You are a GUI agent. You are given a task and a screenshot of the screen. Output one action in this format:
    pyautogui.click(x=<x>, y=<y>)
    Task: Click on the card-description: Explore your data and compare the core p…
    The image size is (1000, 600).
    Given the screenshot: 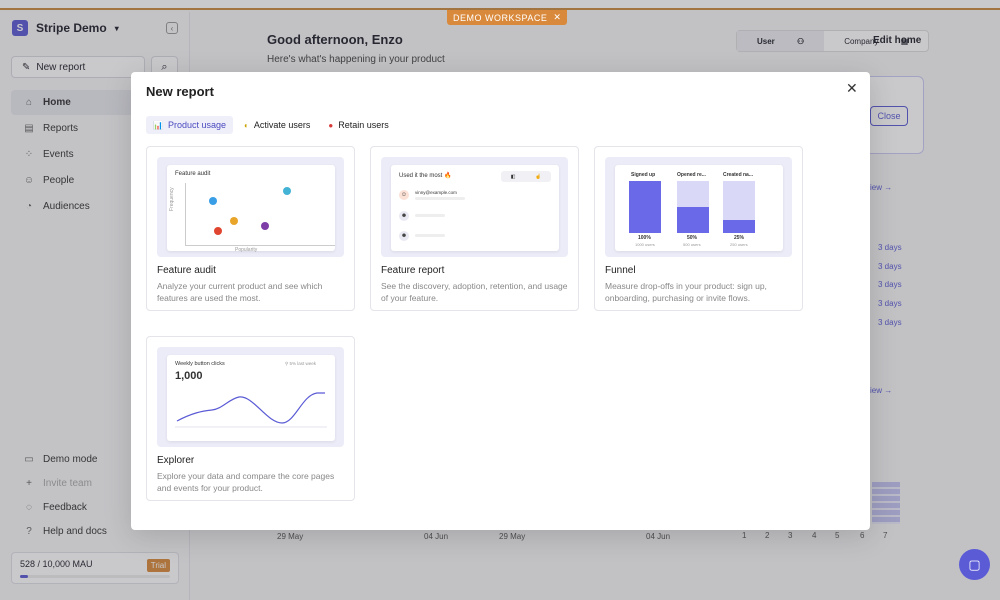 What is the action you would take?
    pyautogui.click(x=246, y=482)
    